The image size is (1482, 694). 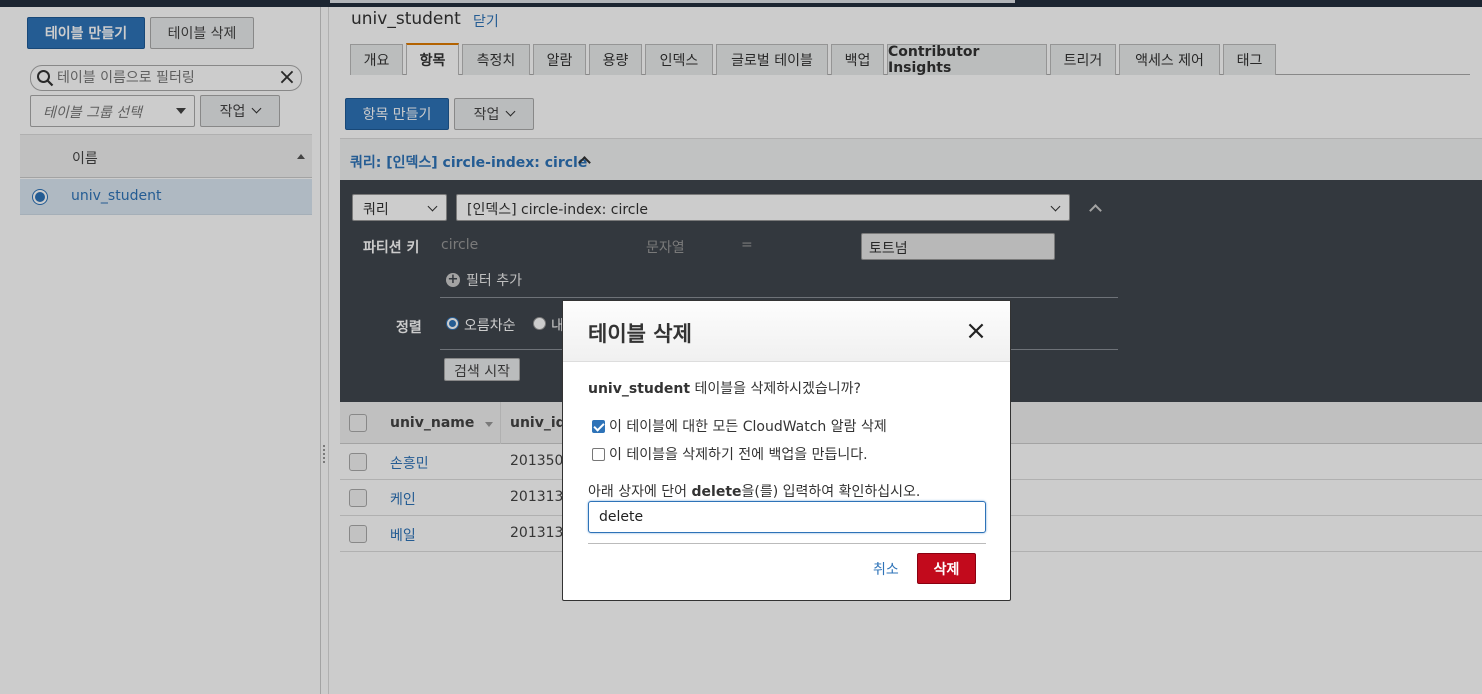 I want to click on delete-alarms-label: 이 테이블에 대한 모든 CloudWatch 알람 삭제, so click(x=748, y=427).